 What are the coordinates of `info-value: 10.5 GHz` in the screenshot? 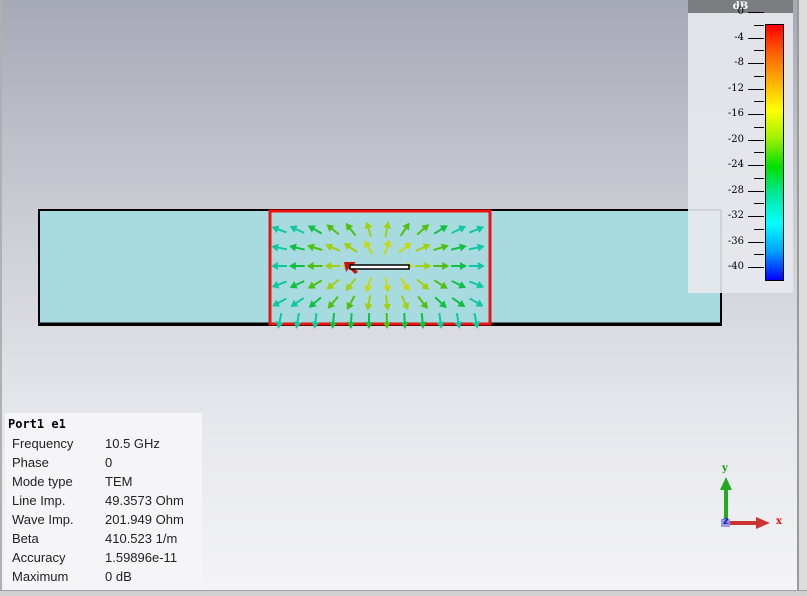 It's located at (132, 443).